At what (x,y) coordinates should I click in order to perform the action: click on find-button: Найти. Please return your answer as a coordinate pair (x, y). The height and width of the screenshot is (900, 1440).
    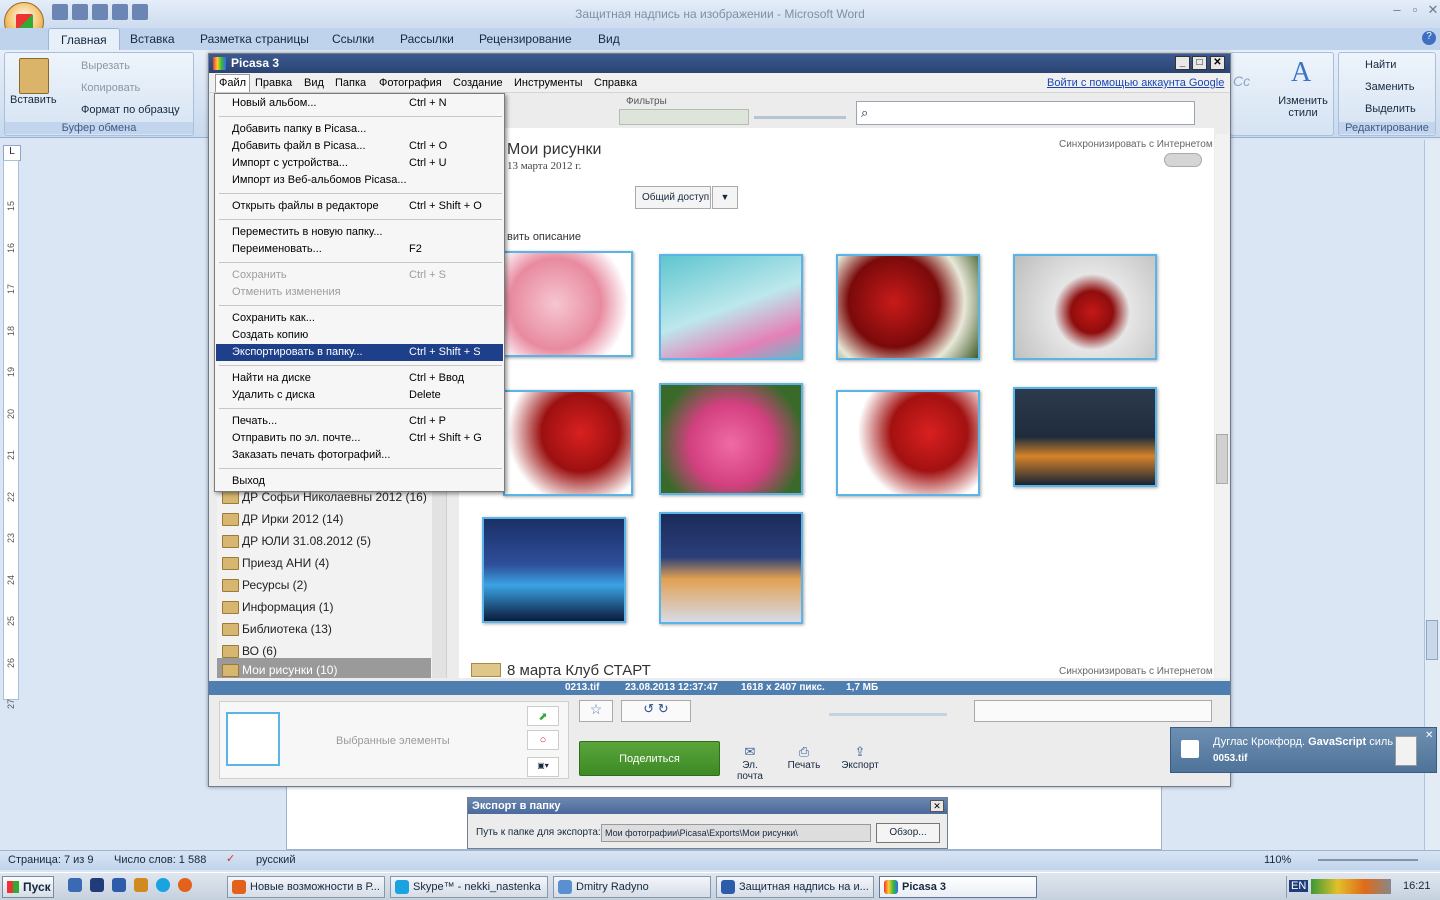
    Looking at the image, I should click on (1380, 65).